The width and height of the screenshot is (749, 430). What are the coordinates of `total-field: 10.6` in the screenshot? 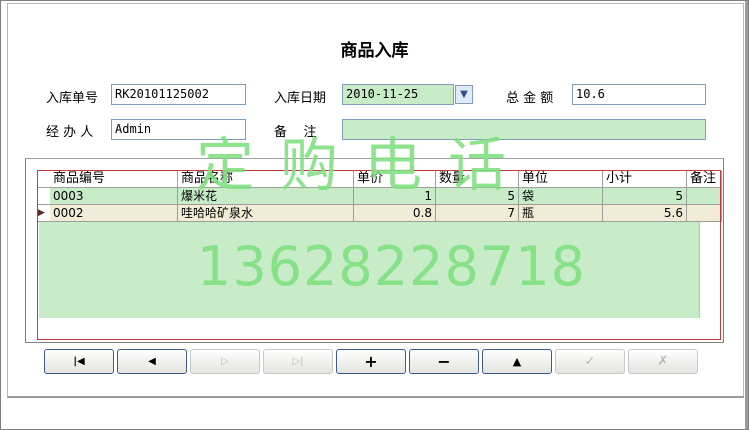 It's located at (639, 94).